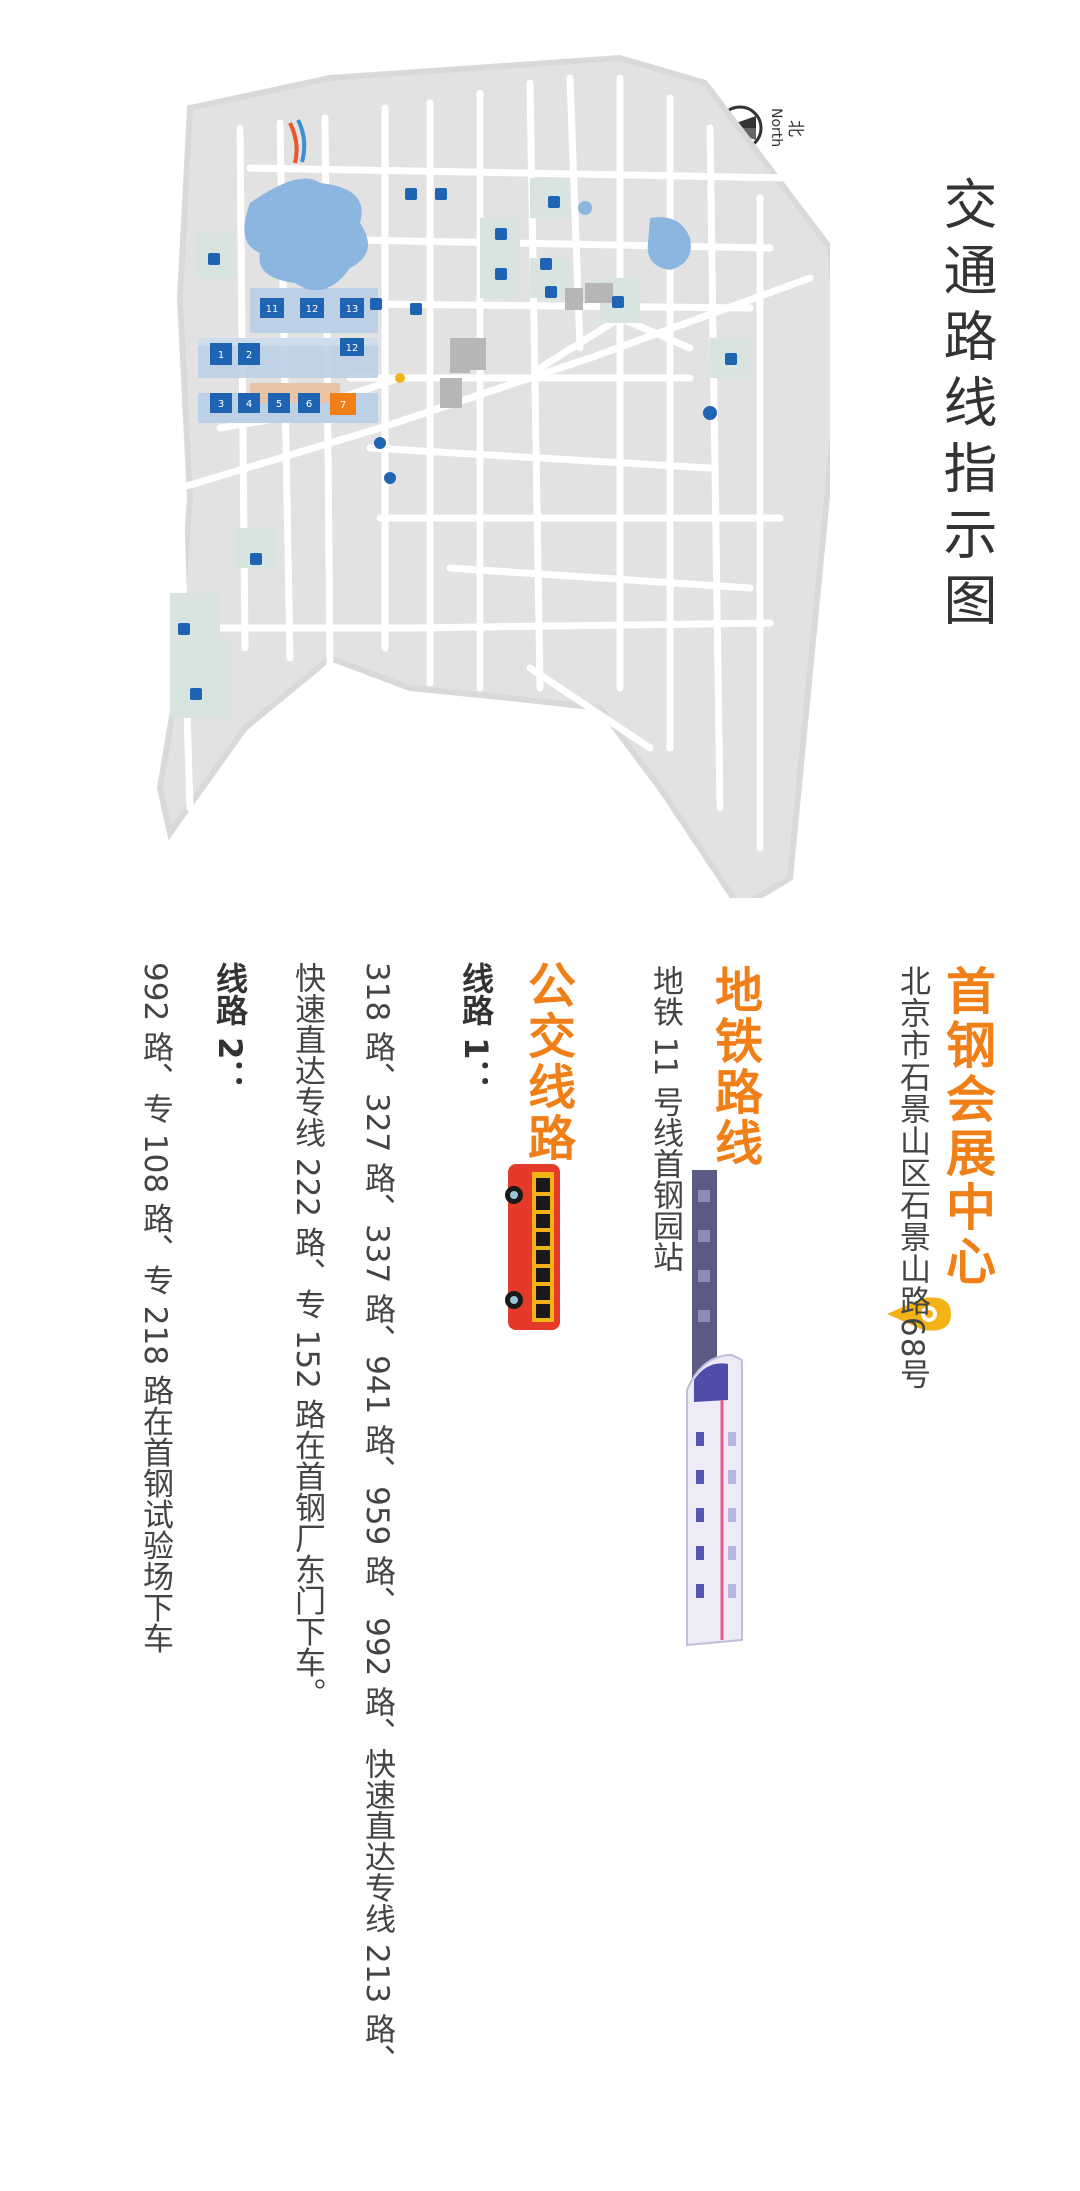  Describe the element at coordinates (221, 355) in the screenshot. I see `svg-text: 1` at that location.